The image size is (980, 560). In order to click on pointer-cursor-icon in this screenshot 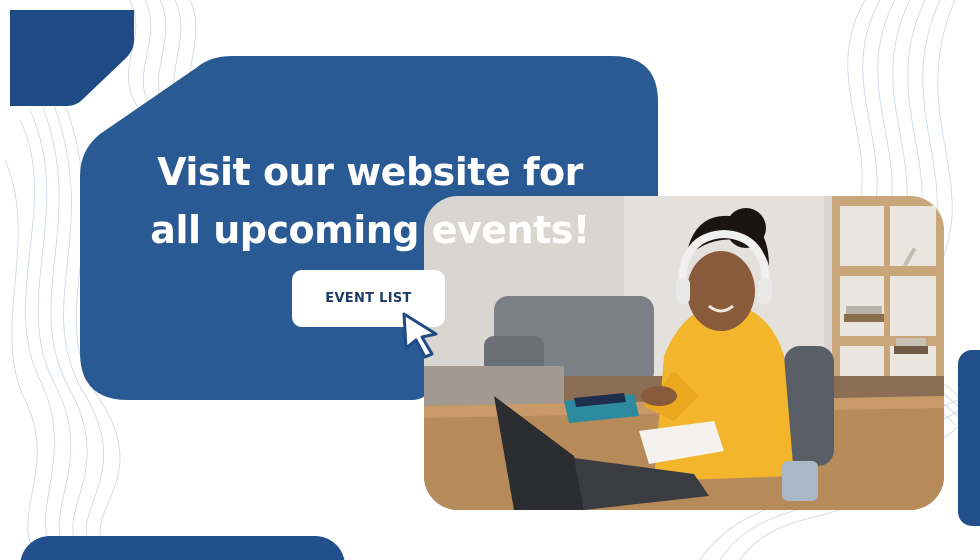, I will do `click(420, 335)`.